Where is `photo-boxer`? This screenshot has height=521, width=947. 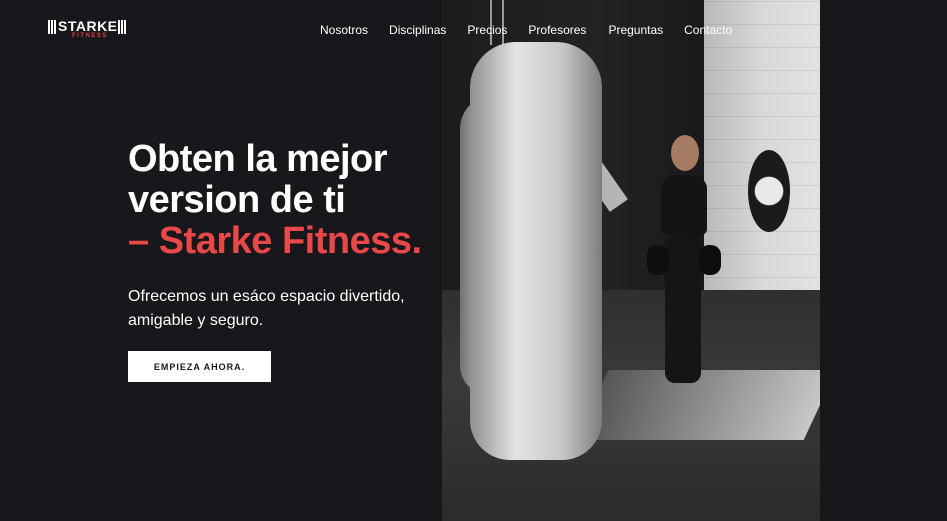
photo-boxer is located at coordinates (684, 270).